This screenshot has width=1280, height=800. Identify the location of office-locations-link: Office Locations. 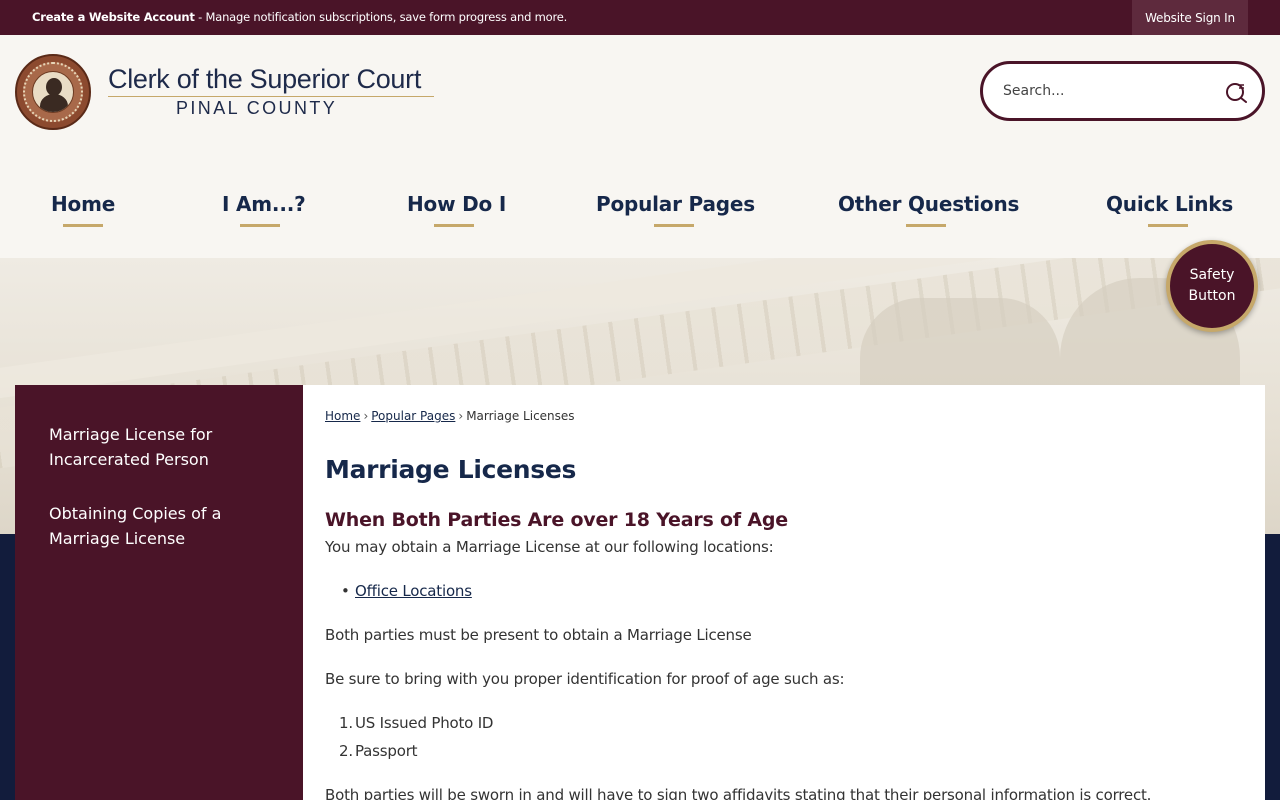
(413, 591).